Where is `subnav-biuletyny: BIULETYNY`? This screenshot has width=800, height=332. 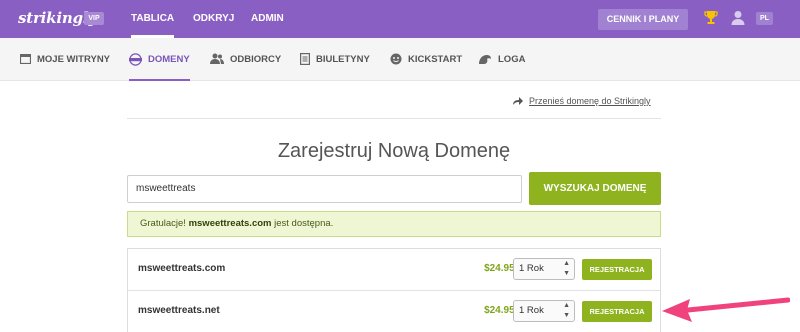 subnav-biuletyny: BIULETYNY is located at coordinates (335, 59).